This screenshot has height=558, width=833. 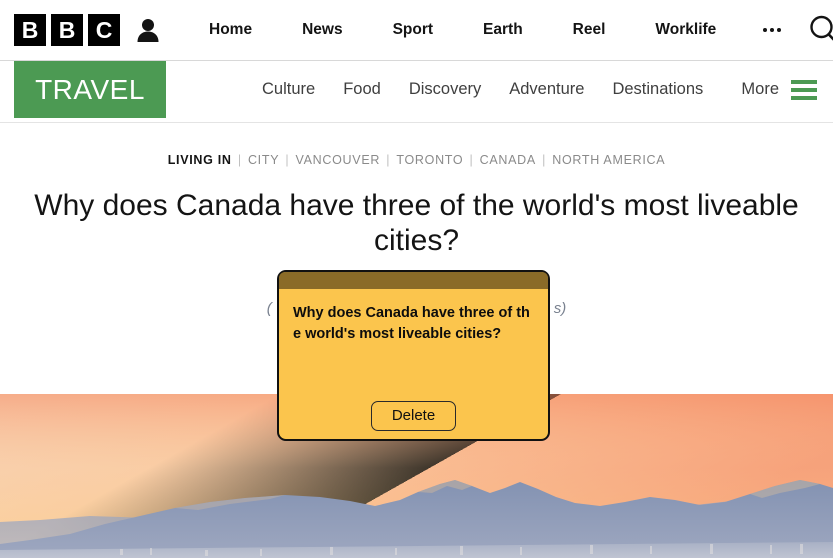 What do you see at coordinates (413, 30) in the screenshot?
I see `global-nav-item-sport: Sport` at bounding box center [413, 30].